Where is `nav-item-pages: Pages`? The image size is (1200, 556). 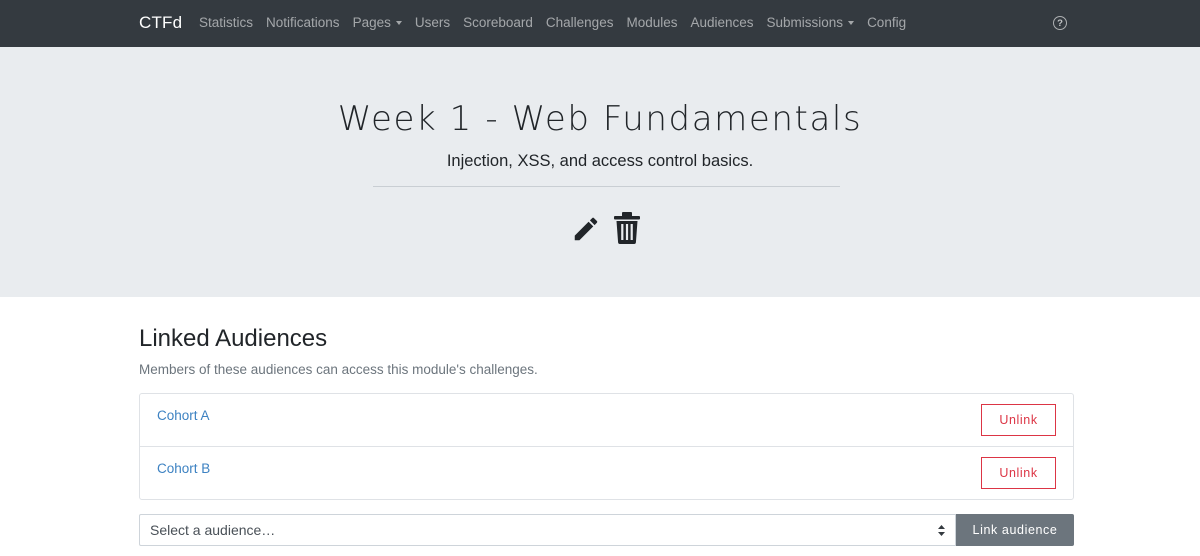
nav-item-pages: Pages is located at coordinates (377, 22).